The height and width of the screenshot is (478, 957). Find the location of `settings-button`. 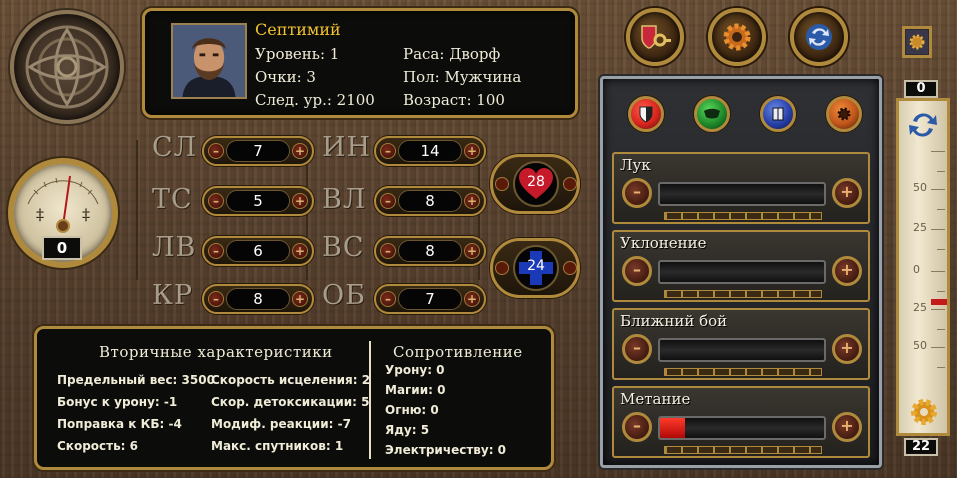

settings-button is located at coordinates (737, 37).